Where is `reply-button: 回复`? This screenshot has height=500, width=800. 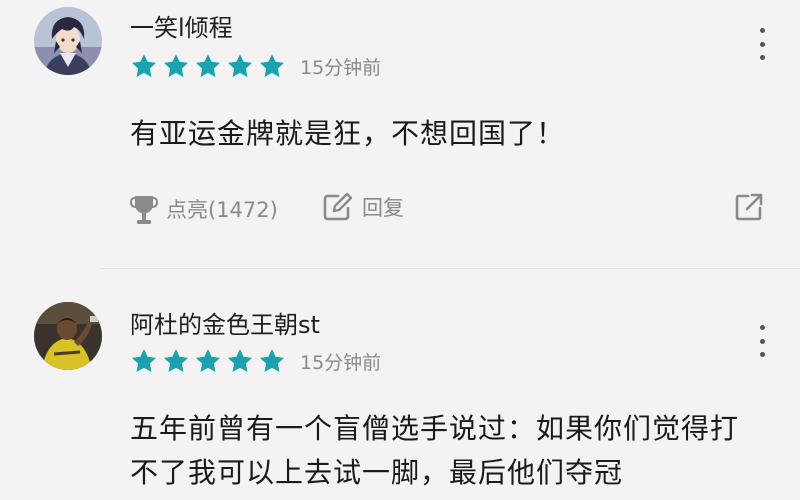
reply-button: 回复 is located at coordinates (363, 207).